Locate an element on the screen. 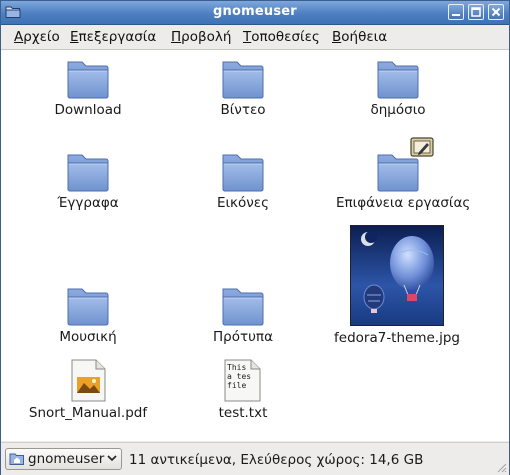 The width and height of the screenshot is (510, 475). file-item: Download is located at coordinates (88, 96).